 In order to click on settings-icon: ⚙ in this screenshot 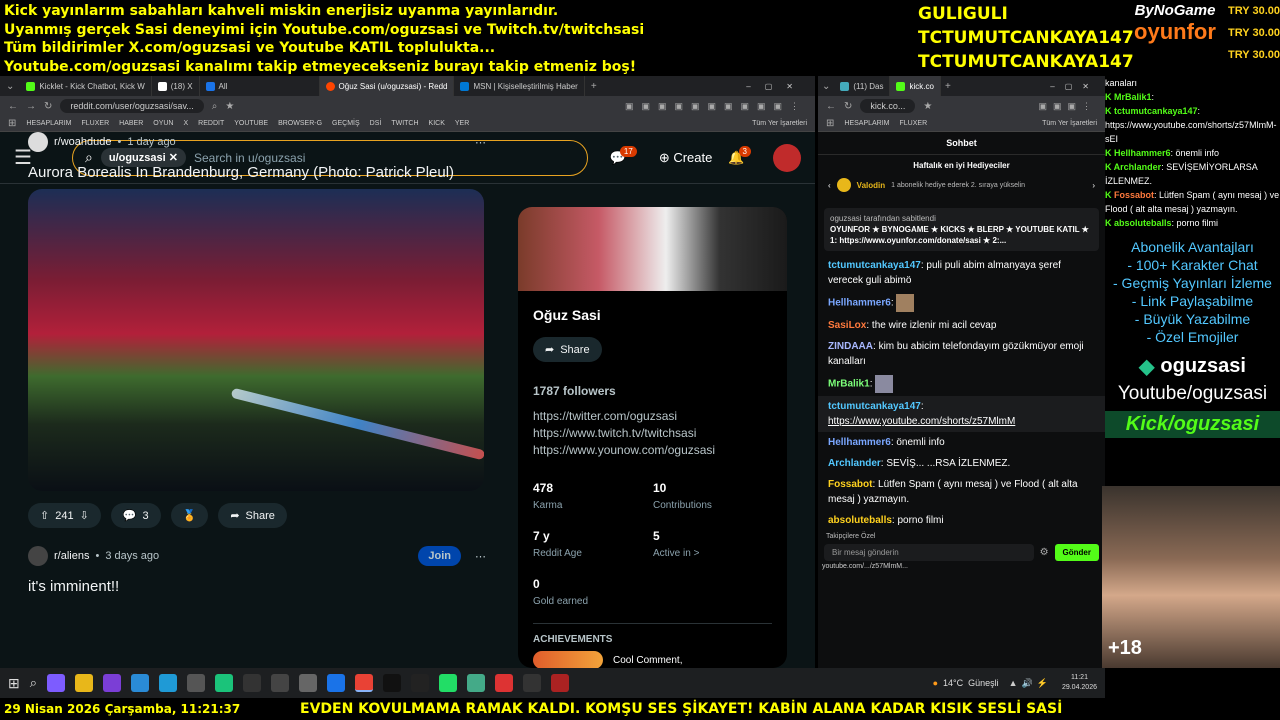, I will do `click(1044, 552)`.